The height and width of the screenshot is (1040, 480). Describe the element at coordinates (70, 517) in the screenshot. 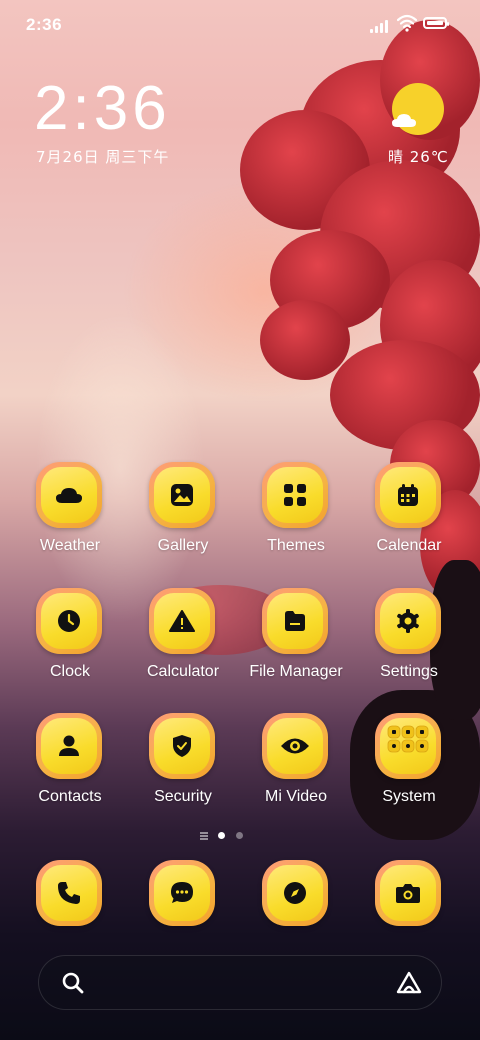

I see `app-weather: Weather` at that location.